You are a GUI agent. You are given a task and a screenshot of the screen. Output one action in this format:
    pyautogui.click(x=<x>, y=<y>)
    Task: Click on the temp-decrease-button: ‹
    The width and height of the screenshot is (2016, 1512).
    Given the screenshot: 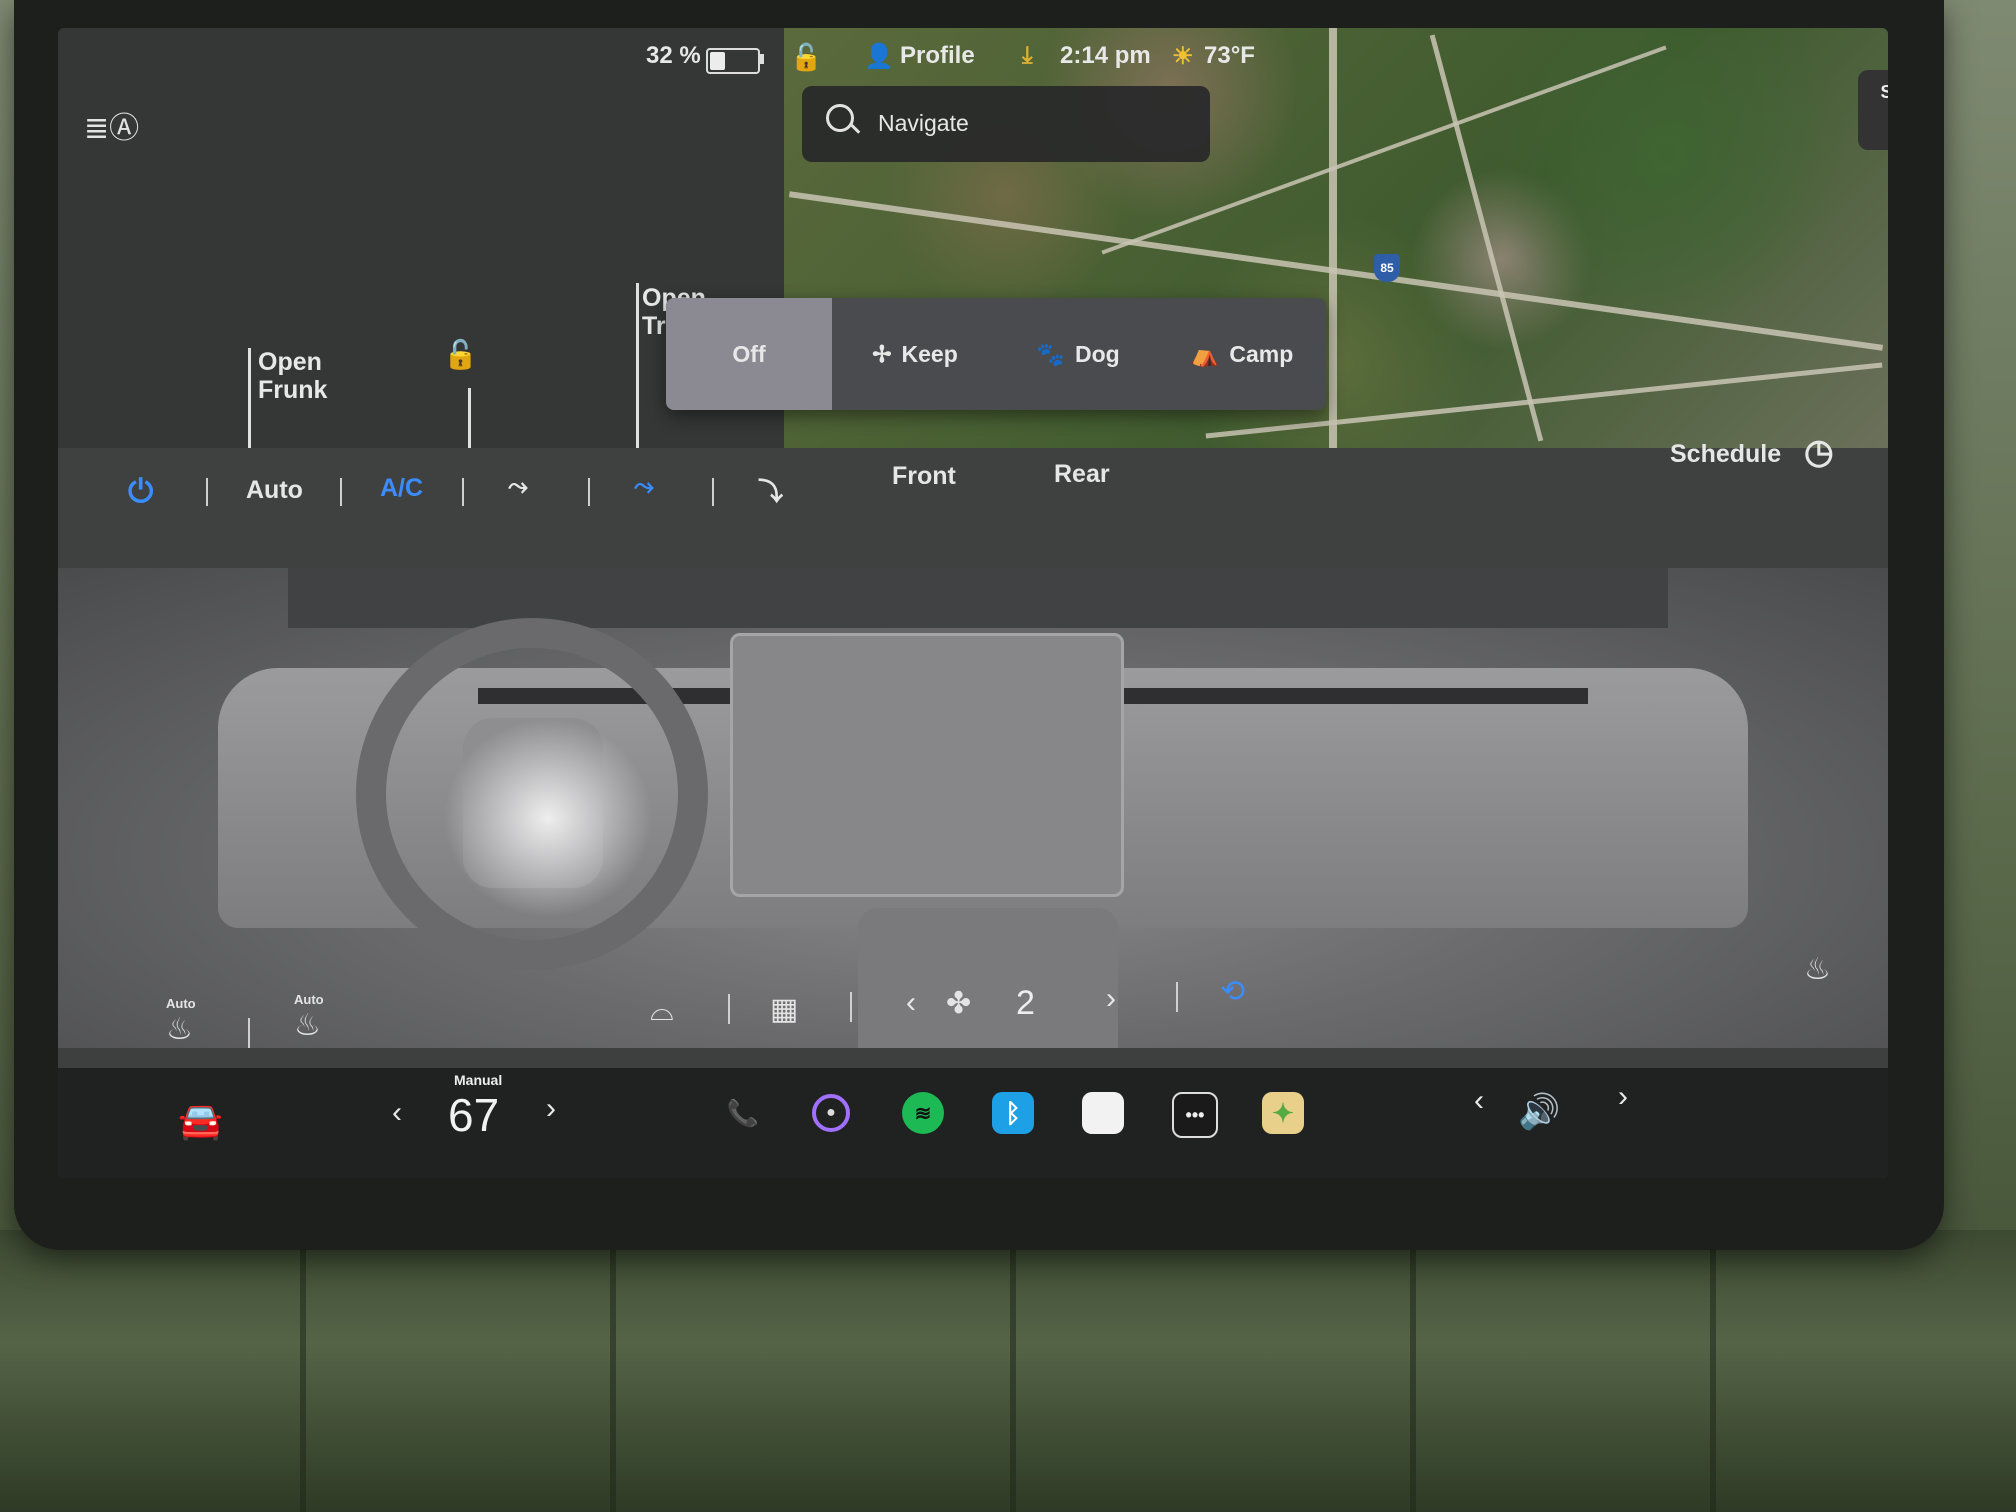 What is the action you would take?
    pyautogui.click(x=397, y=1113)
    